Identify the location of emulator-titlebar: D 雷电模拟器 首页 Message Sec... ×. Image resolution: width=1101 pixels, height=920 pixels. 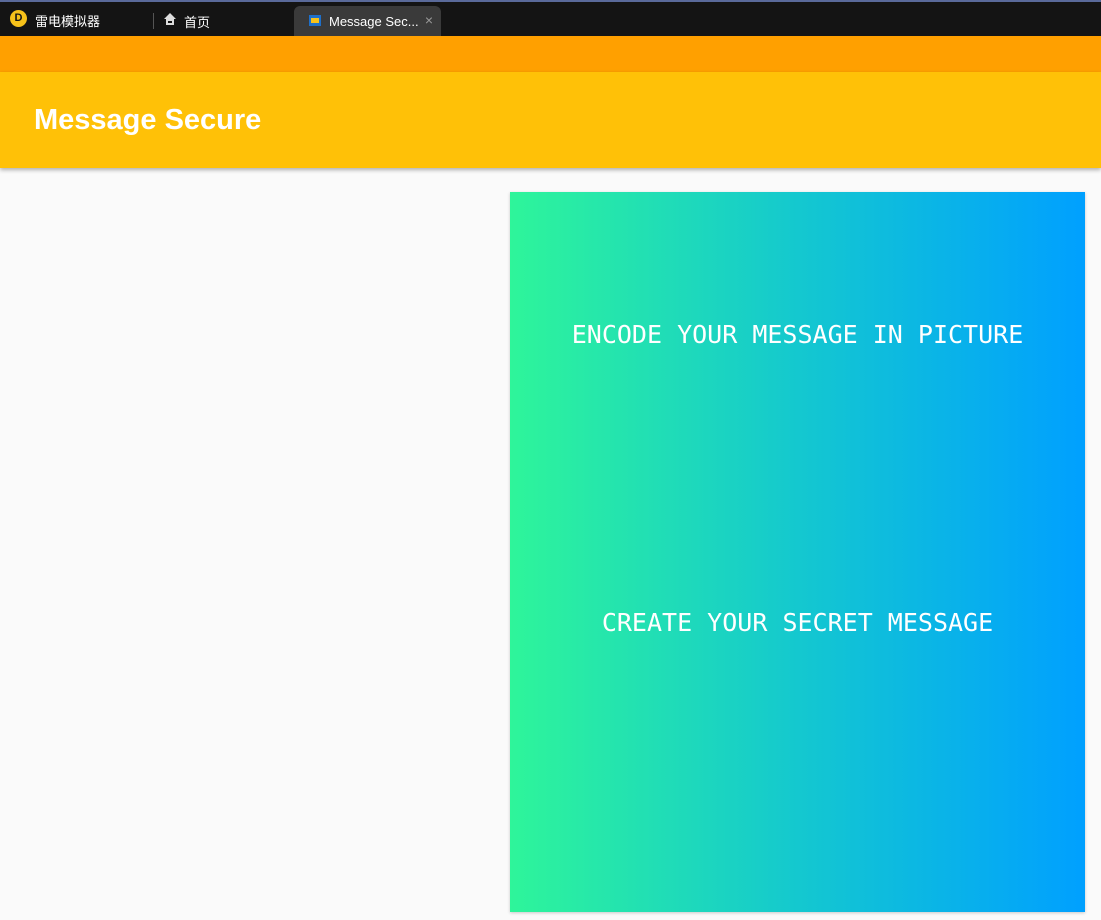
(550, 18).